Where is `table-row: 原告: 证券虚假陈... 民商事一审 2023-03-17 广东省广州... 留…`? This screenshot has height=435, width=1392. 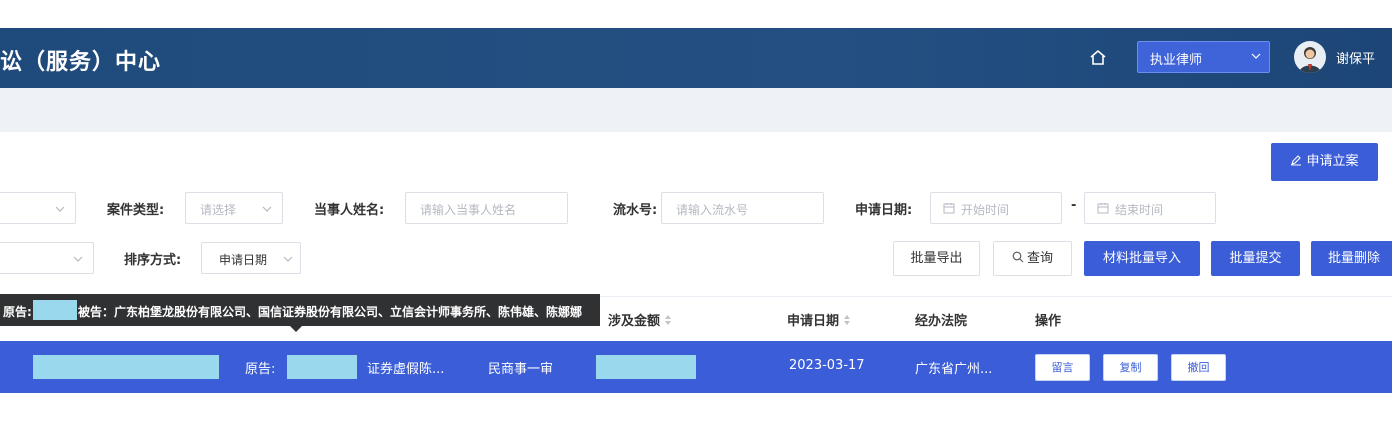
table-row: 原告: 证券虚假陈... 民商事一审 2023-03-17 广东省广州... 留… is located at coordinates (696, 367).